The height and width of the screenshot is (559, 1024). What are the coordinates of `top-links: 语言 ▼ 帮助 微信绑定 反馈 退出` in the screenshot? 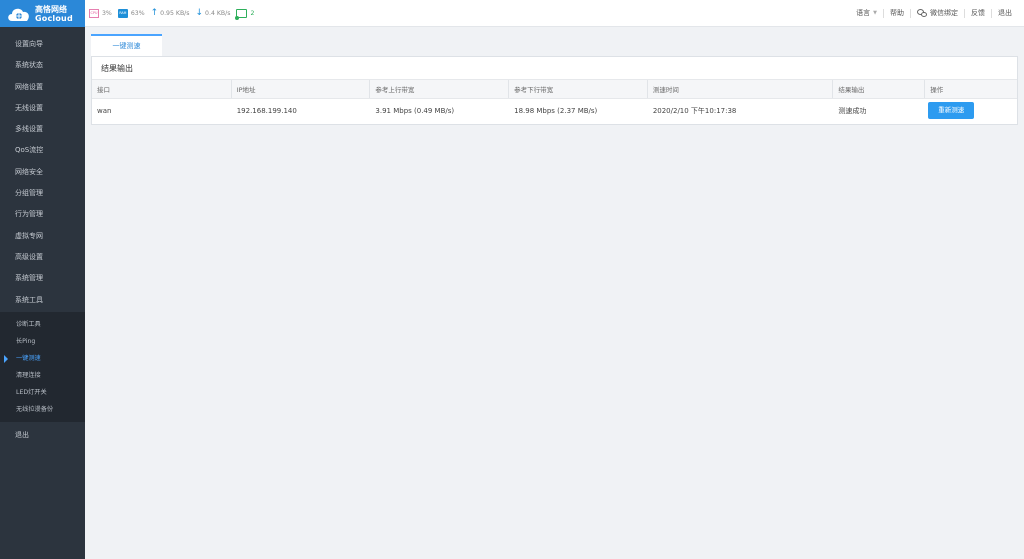 It's located at (934, 13).